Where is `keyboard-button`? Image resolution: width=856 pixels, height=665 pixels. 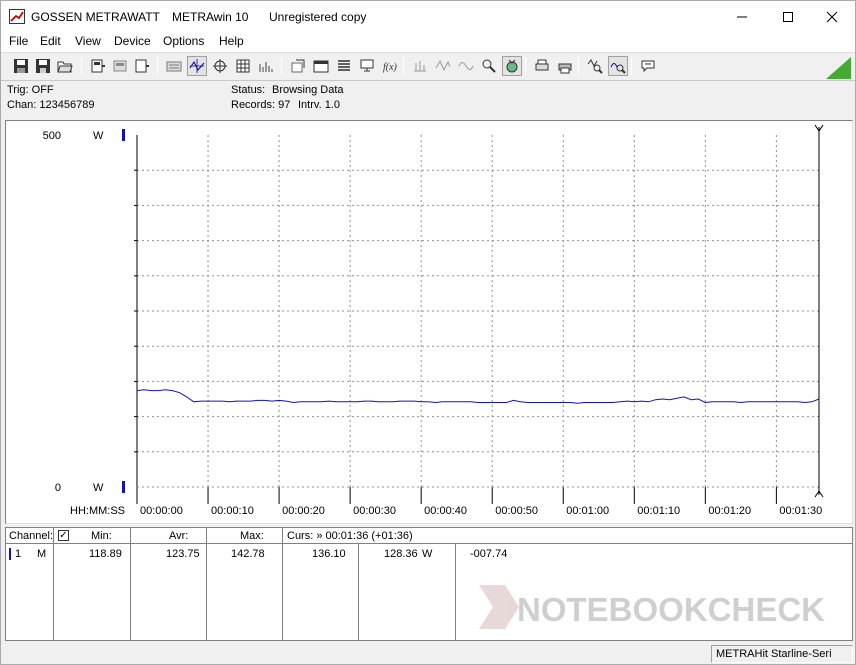 keyboard-button is located at coordinates (174, 66).